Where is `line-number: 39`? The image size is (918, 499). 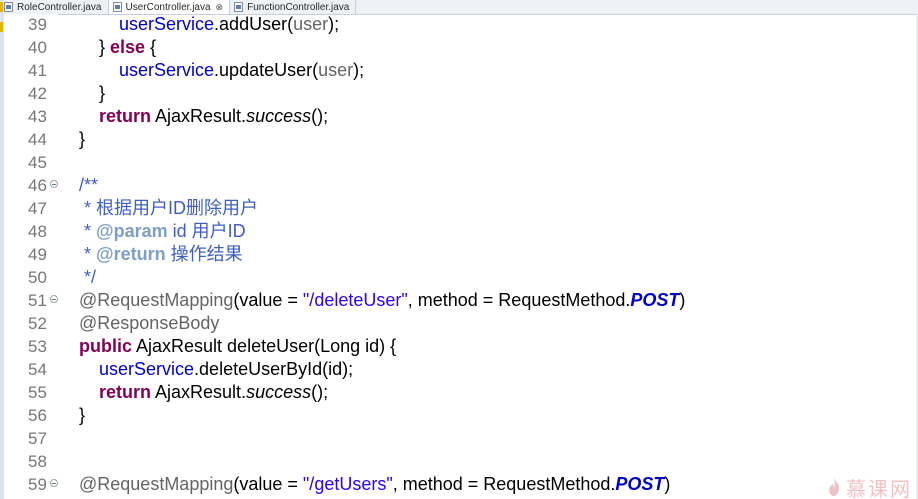
line-number: 39 is located at coordinates (37, 24).